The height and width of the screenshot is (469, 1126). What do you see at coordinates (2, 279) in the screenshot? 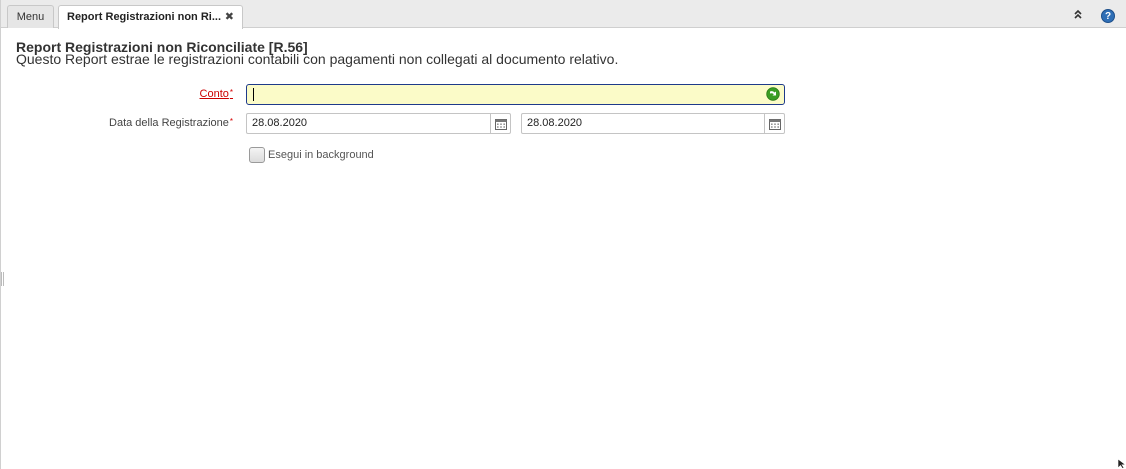
I see `panel-splitter-handle` at bounding box center [2, 279].